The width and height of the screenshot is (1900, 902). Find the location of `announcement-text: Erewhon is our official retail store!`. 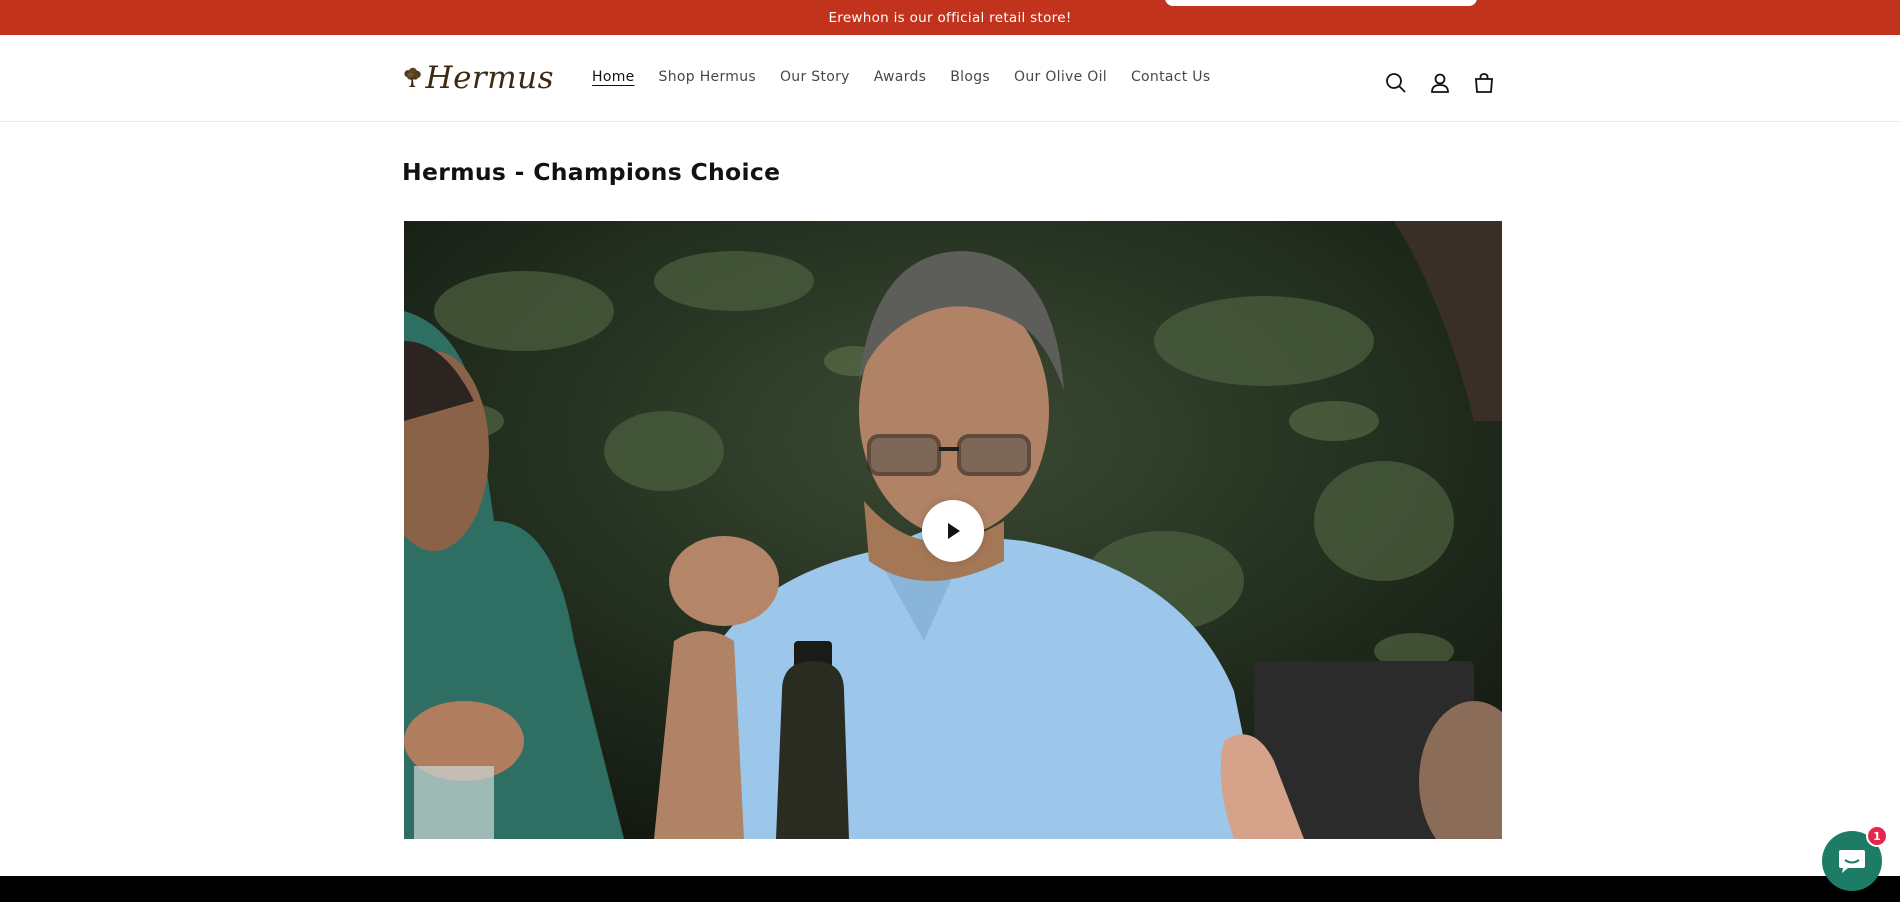

announcement-text: Erewhon is our official retail store! is located at coordinates (950, 17).